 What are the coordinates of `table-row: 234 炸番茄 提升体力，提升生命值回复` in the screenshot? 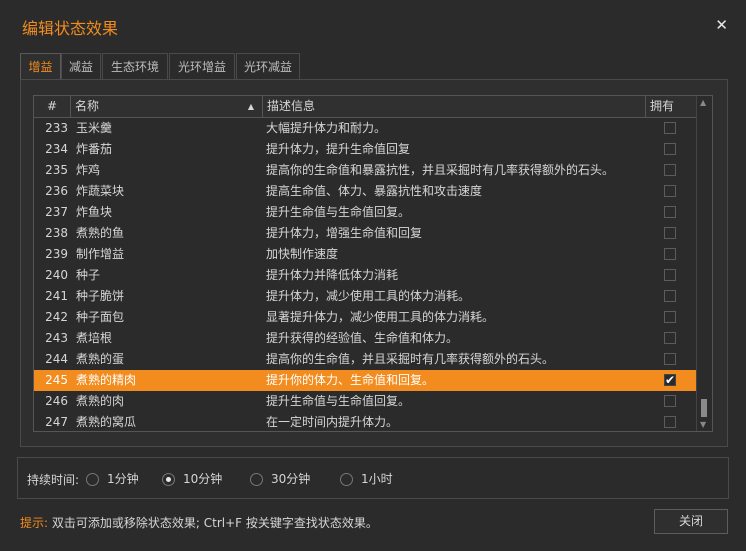 It's located at (366, 149).